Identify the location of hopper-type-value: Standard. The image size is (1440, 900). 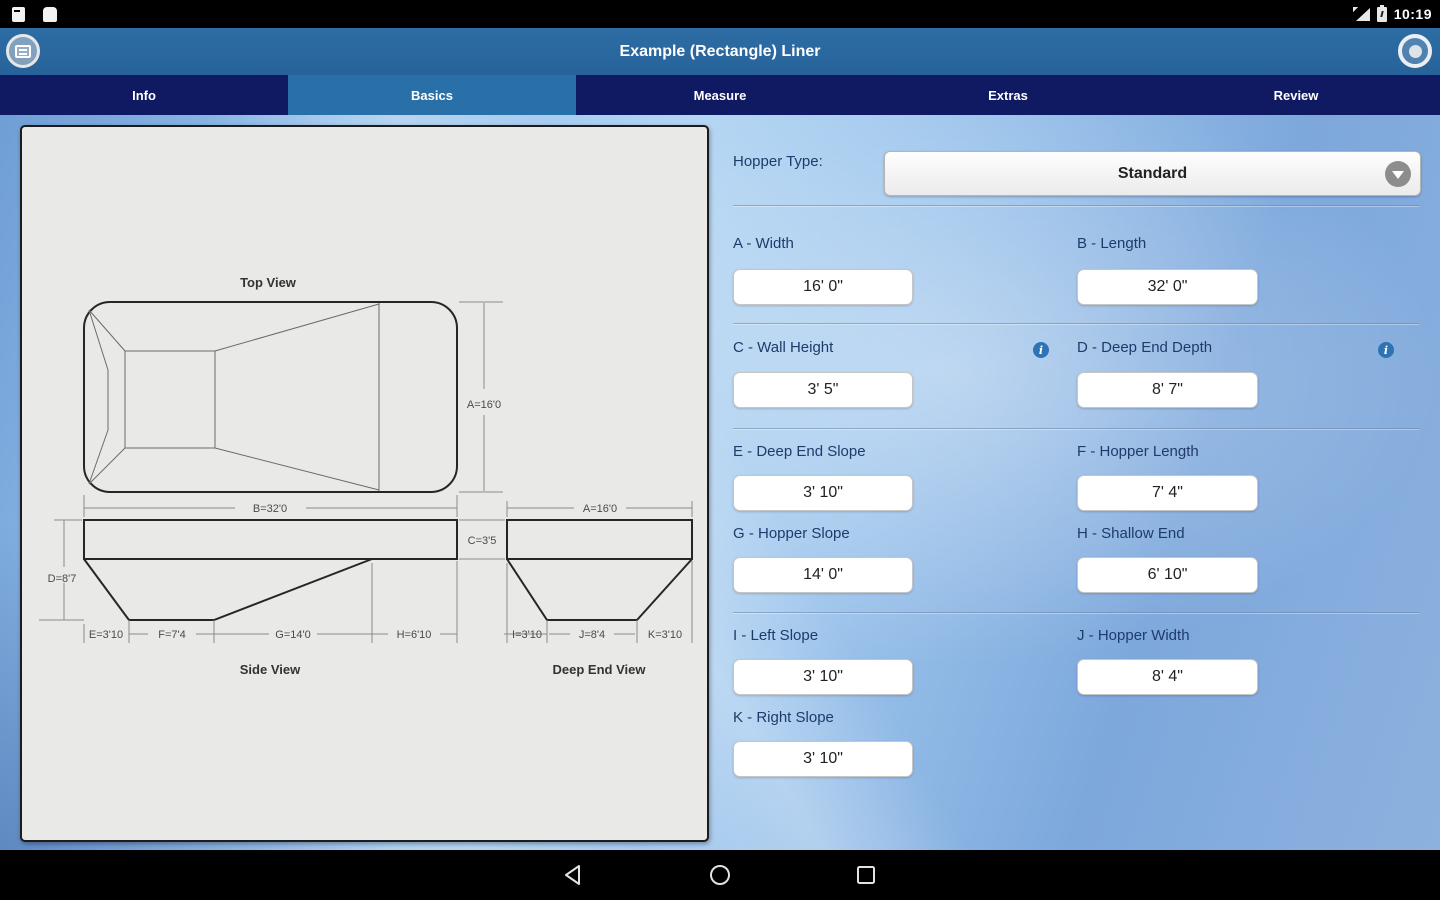
(1152, 173).